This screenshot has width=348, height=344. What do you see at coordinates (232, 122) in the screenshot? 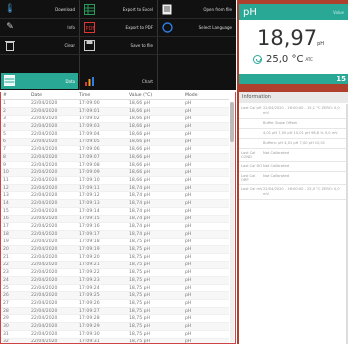
I see `table-scroll-thumb` at bounding box center [232, 122].